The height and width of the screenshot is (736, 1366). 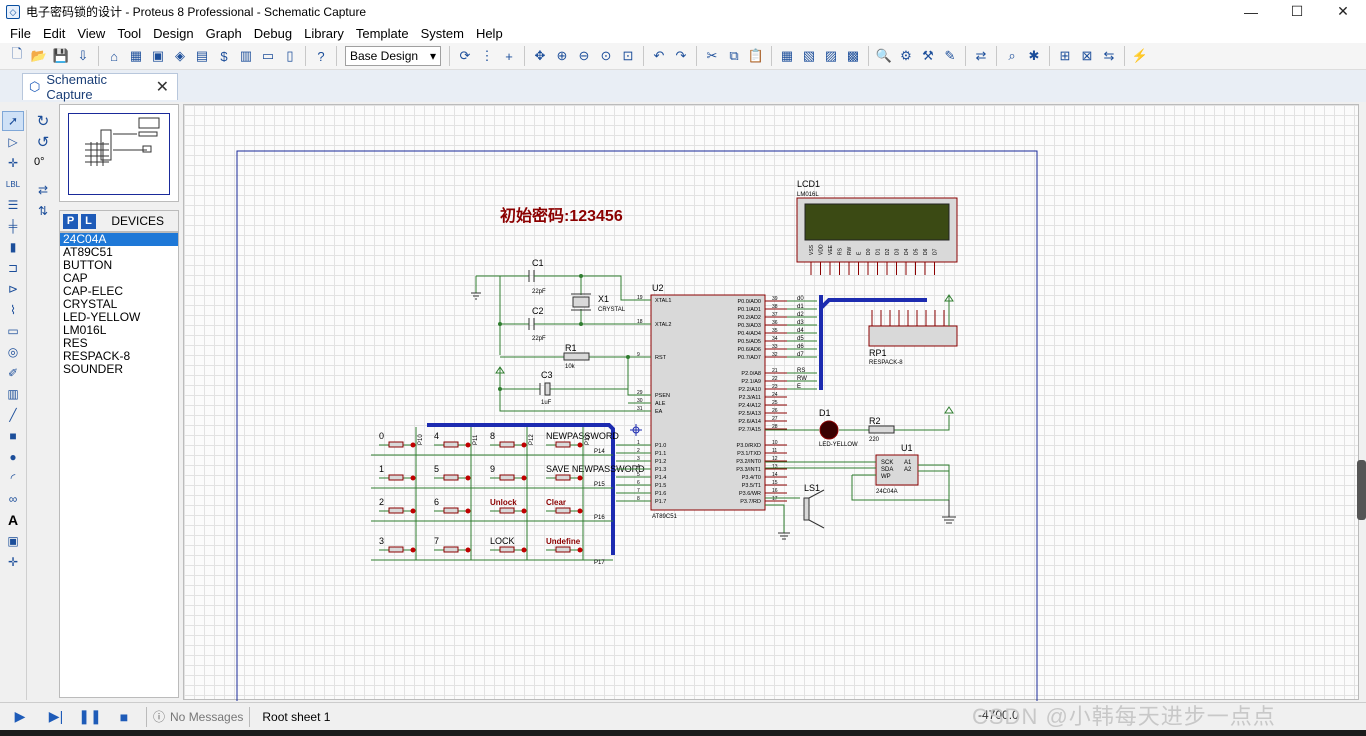 I want to click on bom-icon: $, so click(x=224, y=56).